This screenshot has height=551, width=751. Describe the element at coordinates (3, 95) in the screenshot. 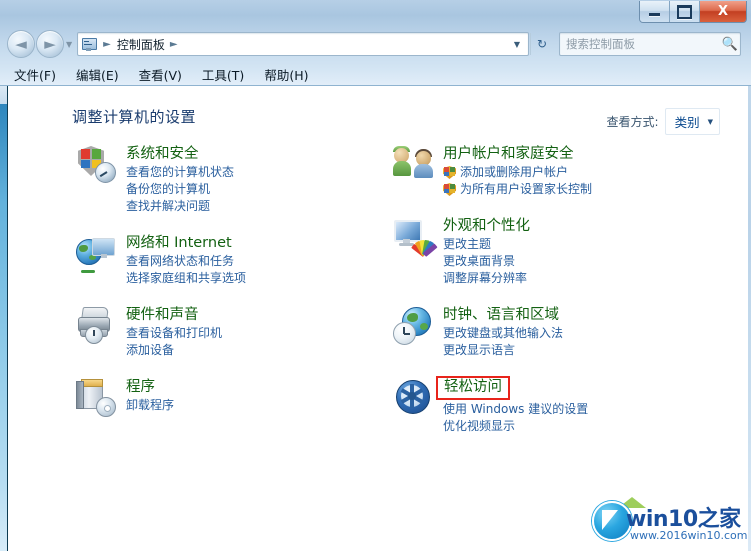

I see `window-border-top` at that location.